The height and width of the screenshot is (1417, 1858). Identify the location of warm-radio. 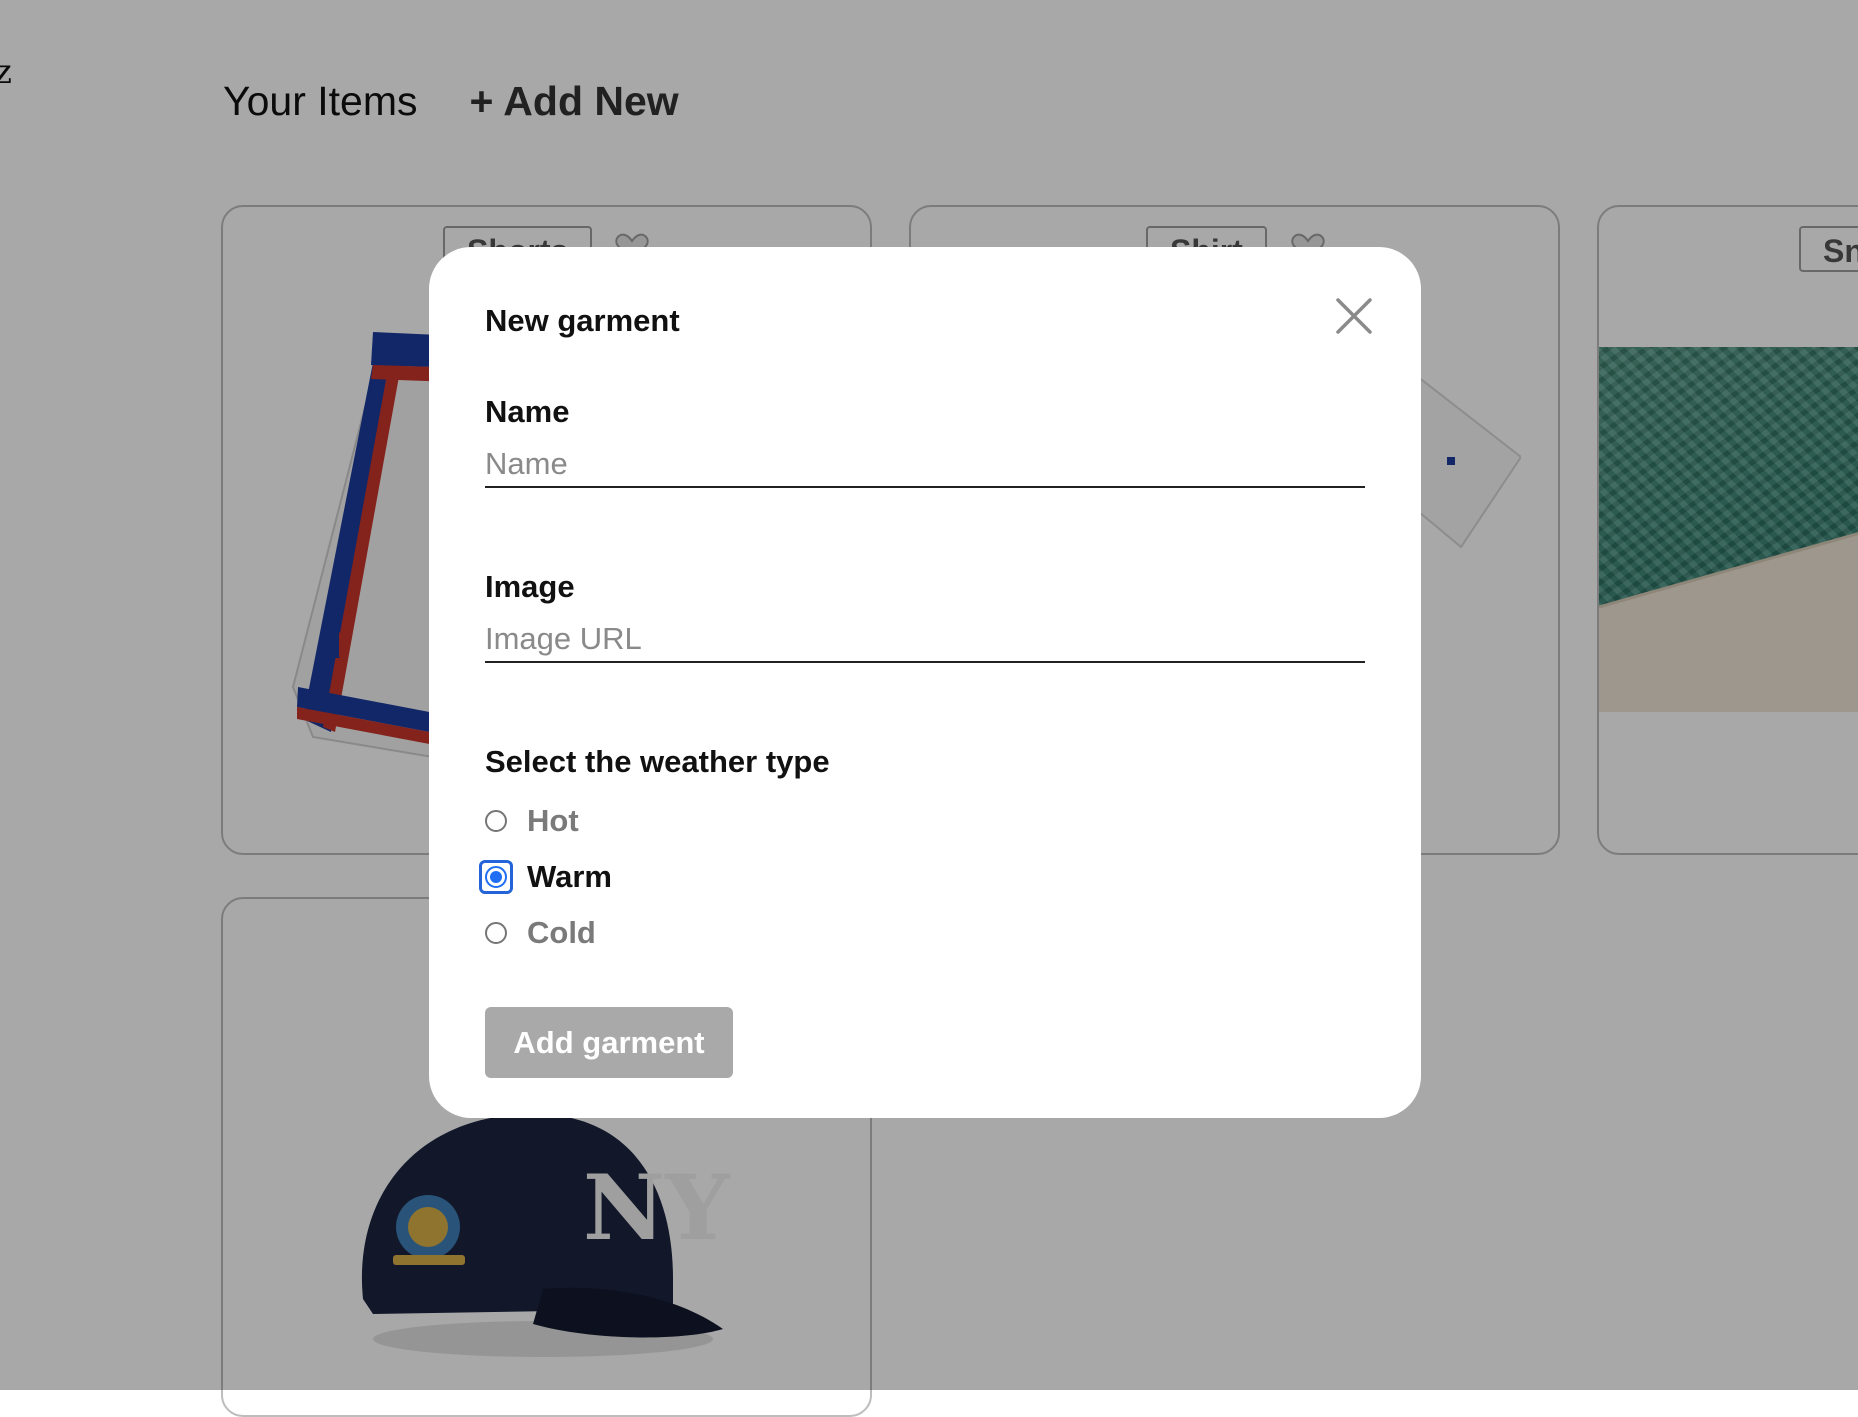
(496, 877).